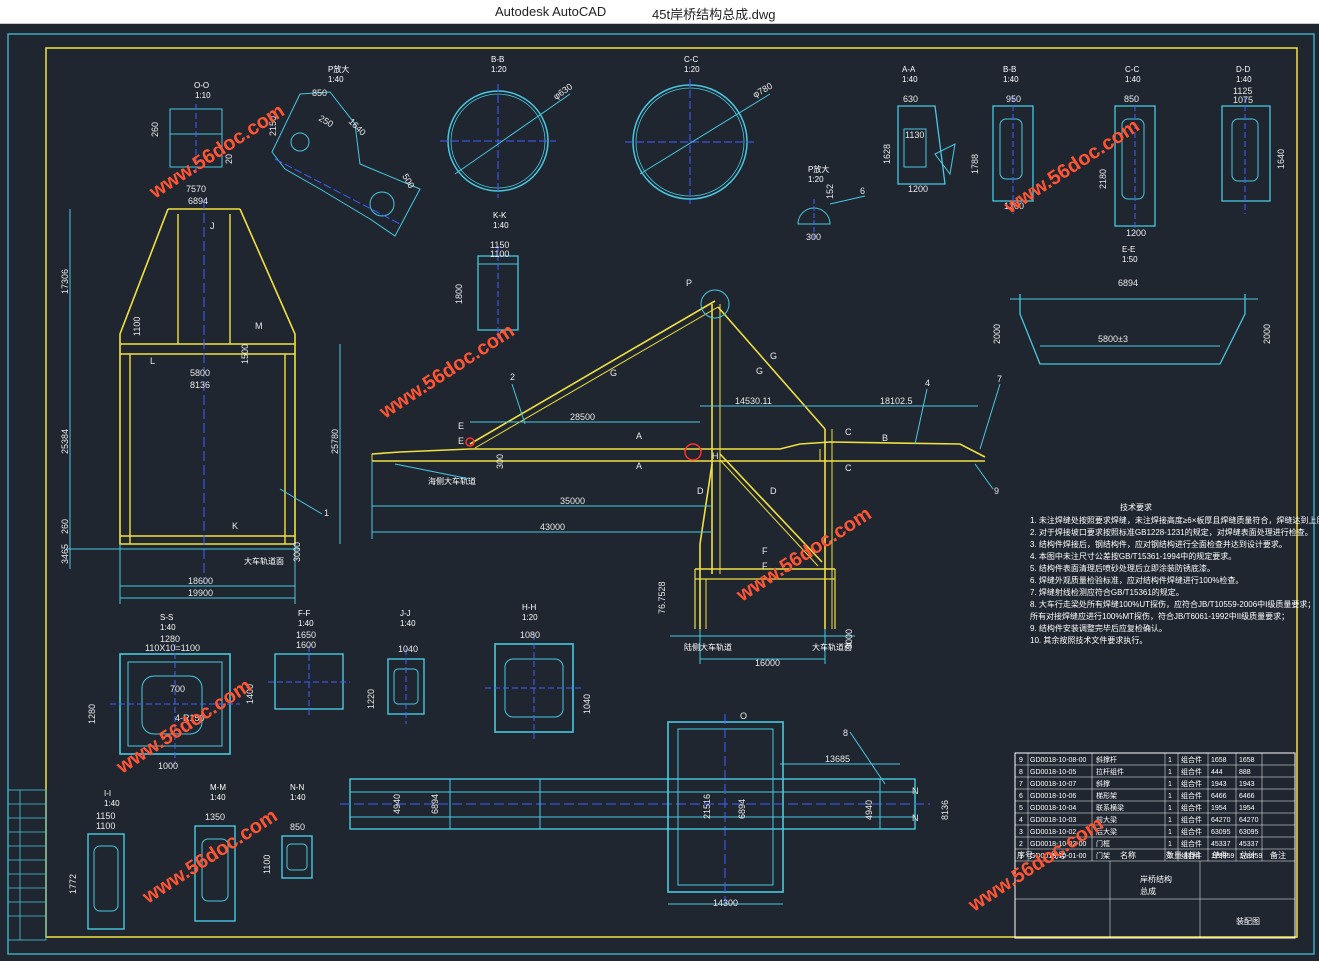 This screenshot has width=1319, height=961. What do you see at coordinates (639, 466) in the screenshot?
I see `label-a-lower: A` at bounding box center [639, 466].